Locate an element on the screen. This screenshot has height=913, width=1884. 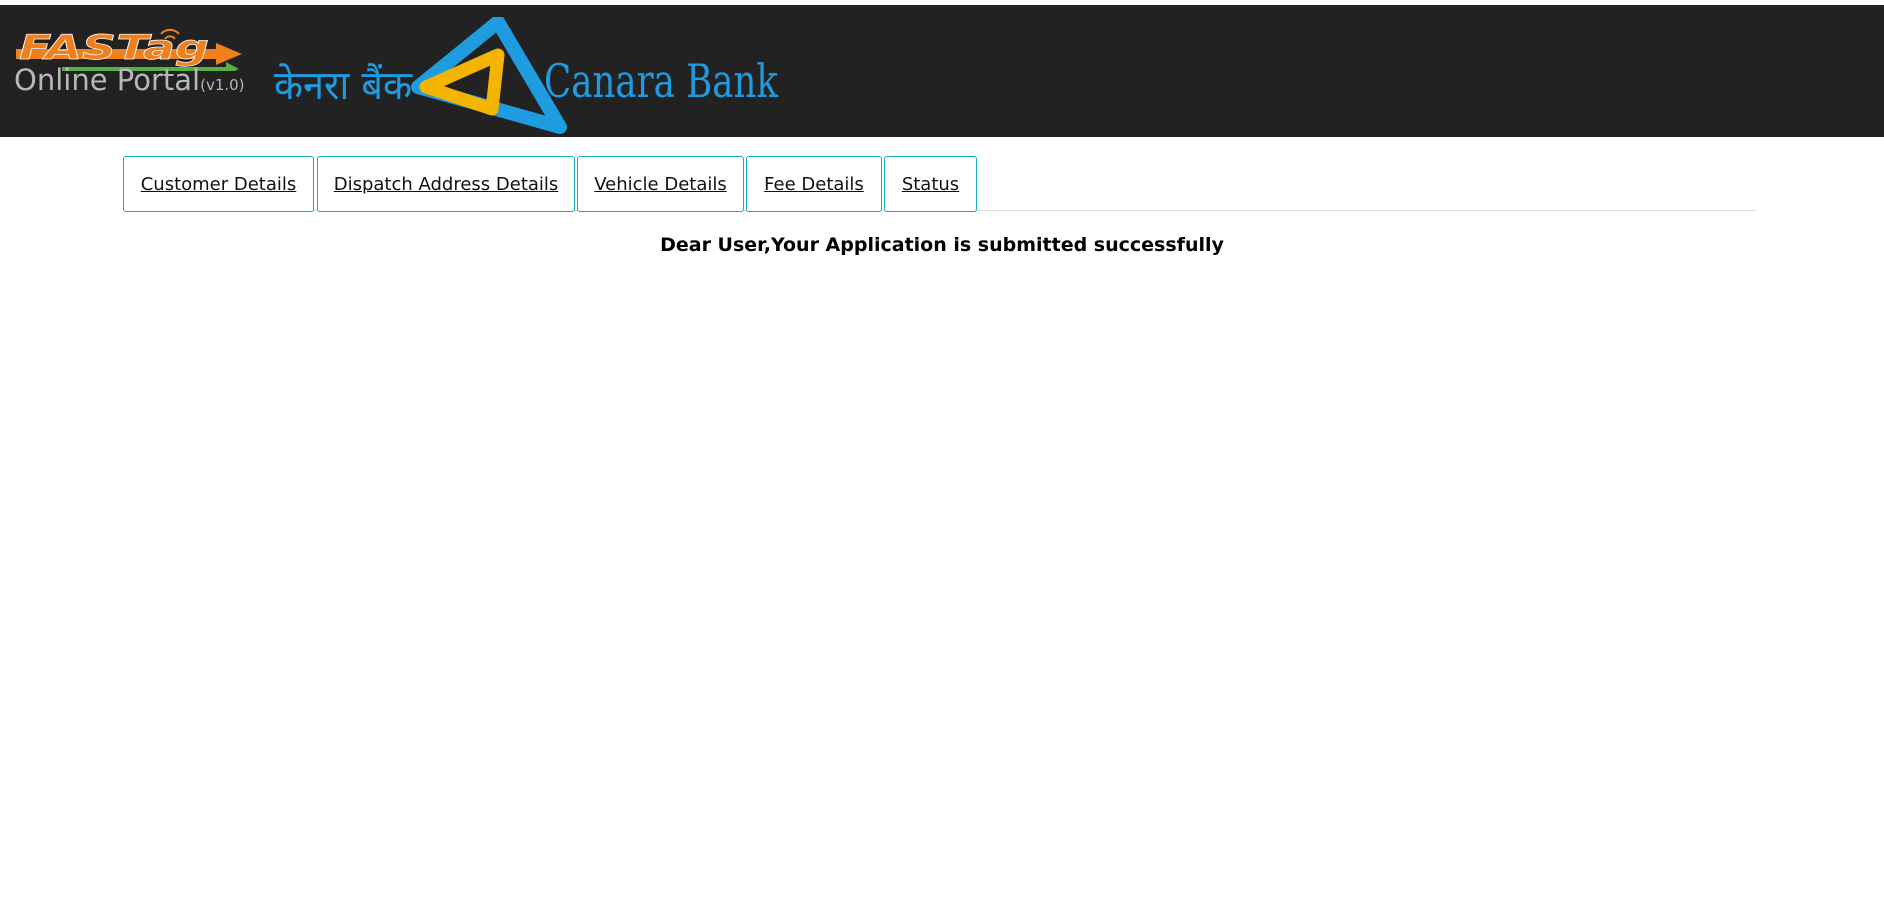
tab-customer-details: Customer Details is located at coordinates (218, 184).